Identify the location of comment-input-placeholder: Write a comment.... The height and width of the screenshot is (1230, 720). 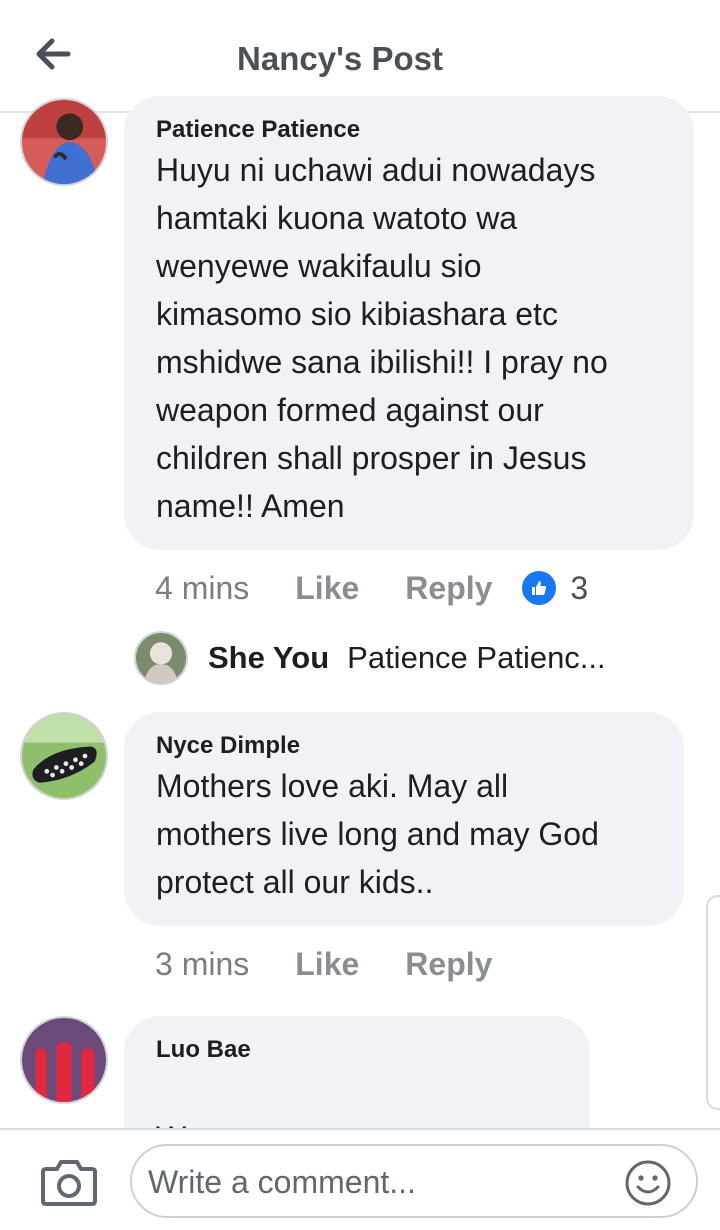
(282, 1182).